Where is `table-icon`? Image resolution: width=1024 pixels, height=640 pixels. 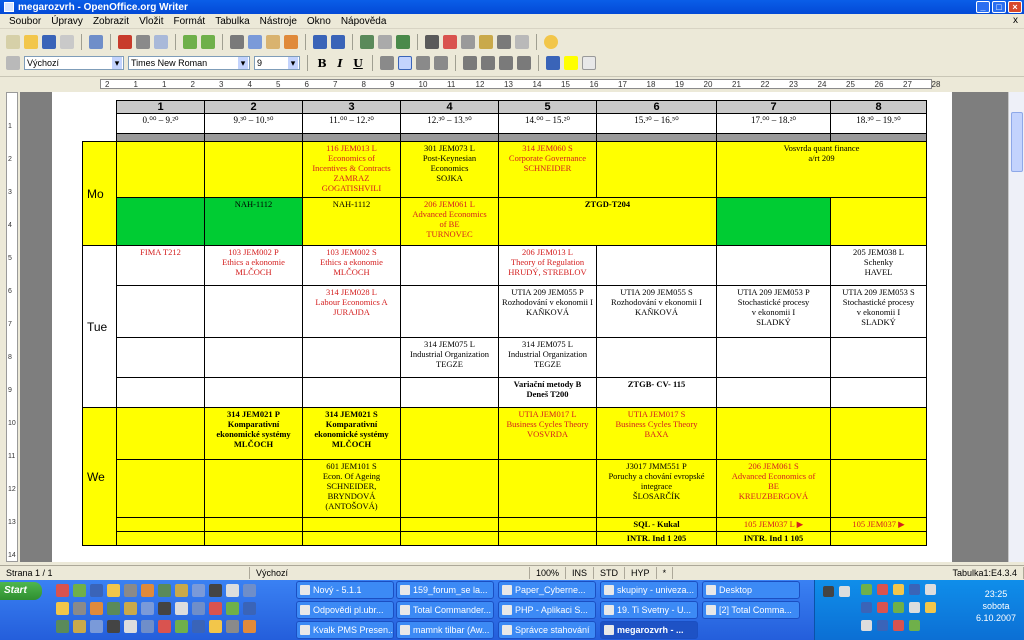 table-icon is located at coordinates (385, 42).